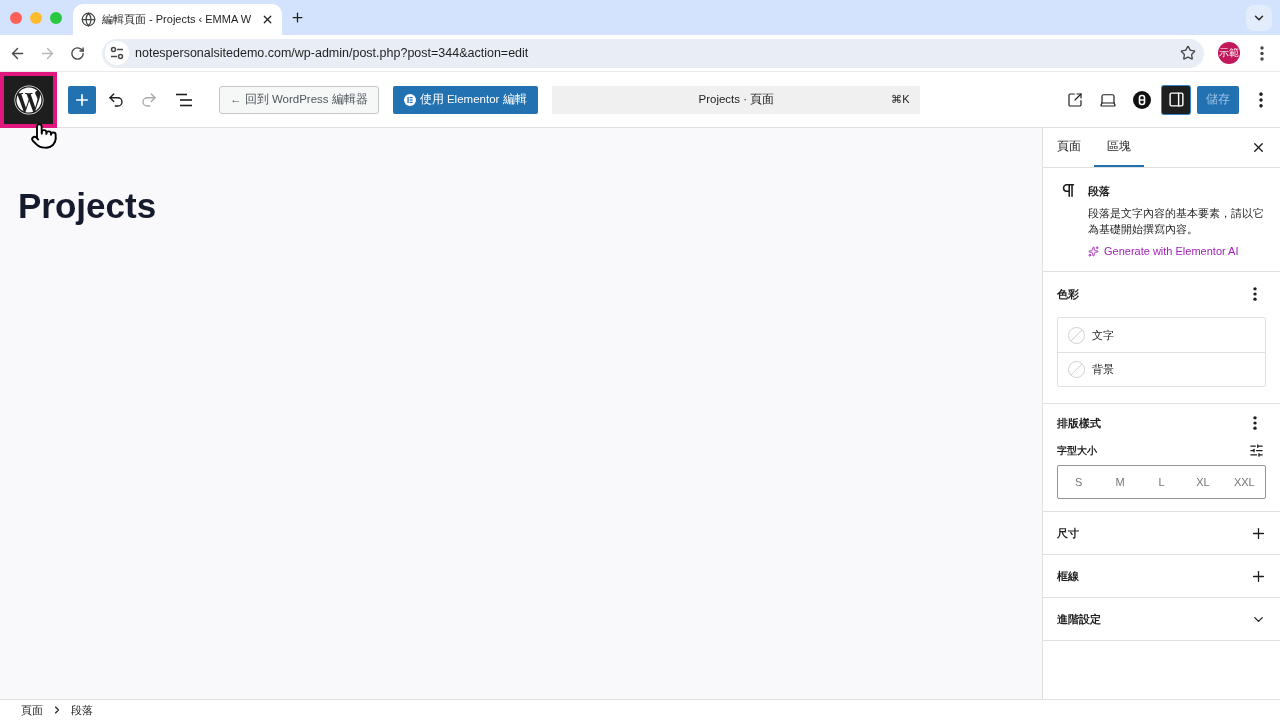 The image size is (1280, 720). Describe the element at coordinates (1258, 147) in the screenshot. I see `close-icon` at that location.